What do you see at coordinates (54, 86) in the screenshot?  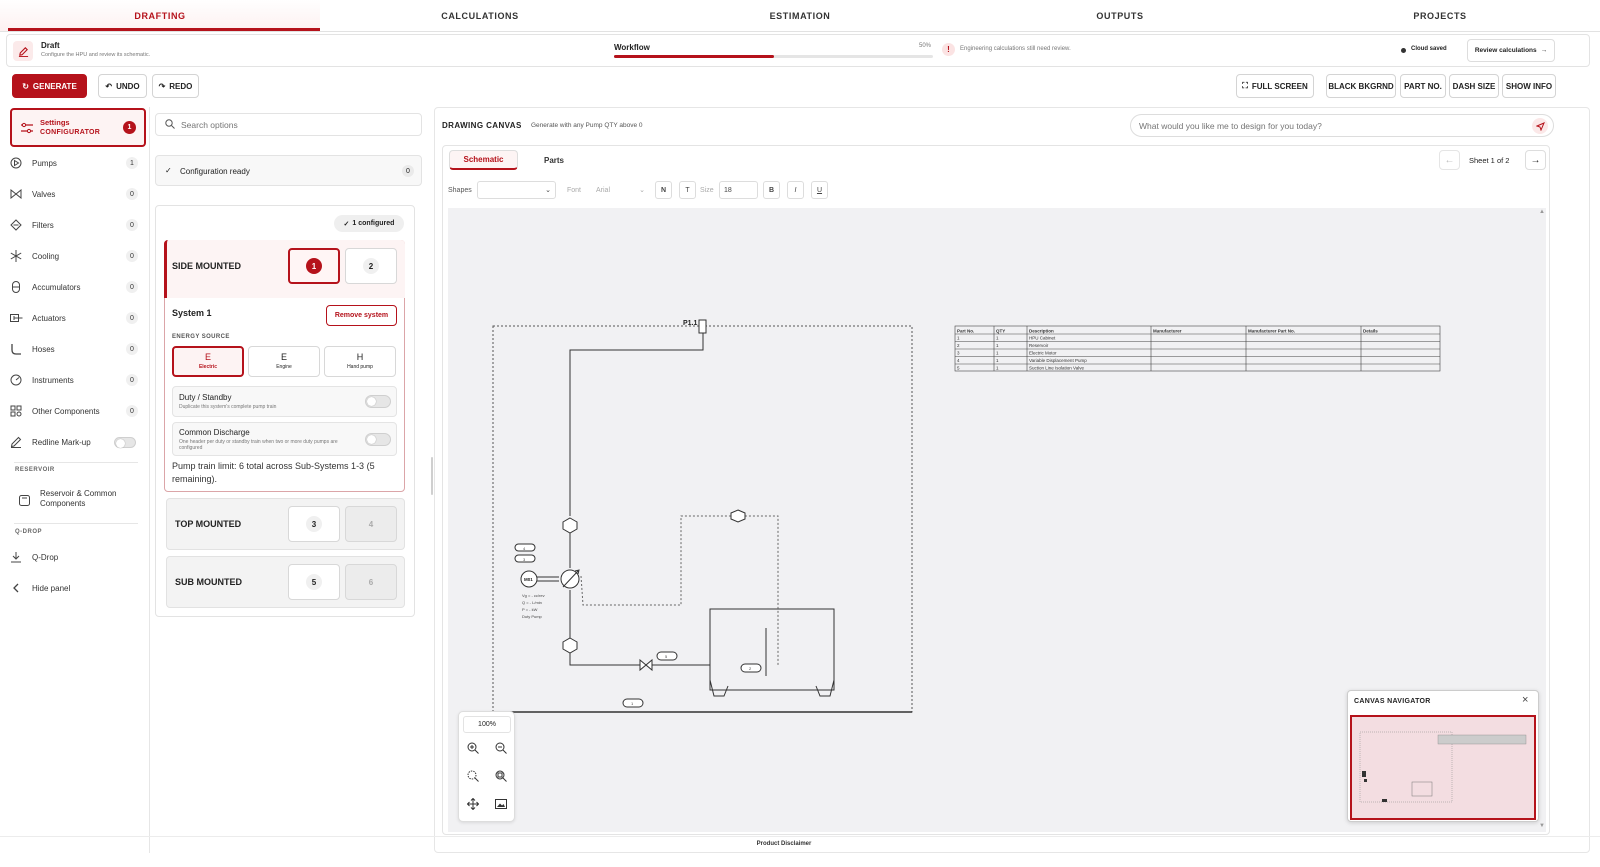 I see `generate-label: GENERATE` at bounding box center [54, 86].